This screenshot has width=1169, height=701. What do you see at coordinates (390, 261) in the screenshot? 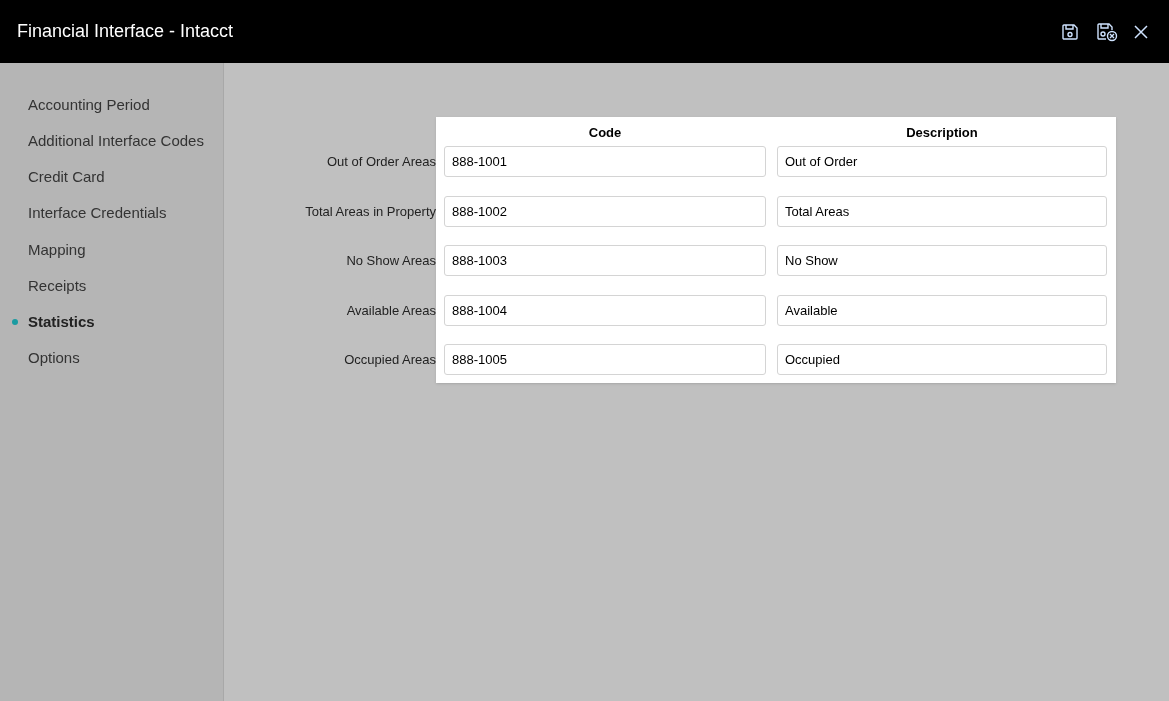
I see `row-label: No Show Areas` at bounding box center [390, 261].